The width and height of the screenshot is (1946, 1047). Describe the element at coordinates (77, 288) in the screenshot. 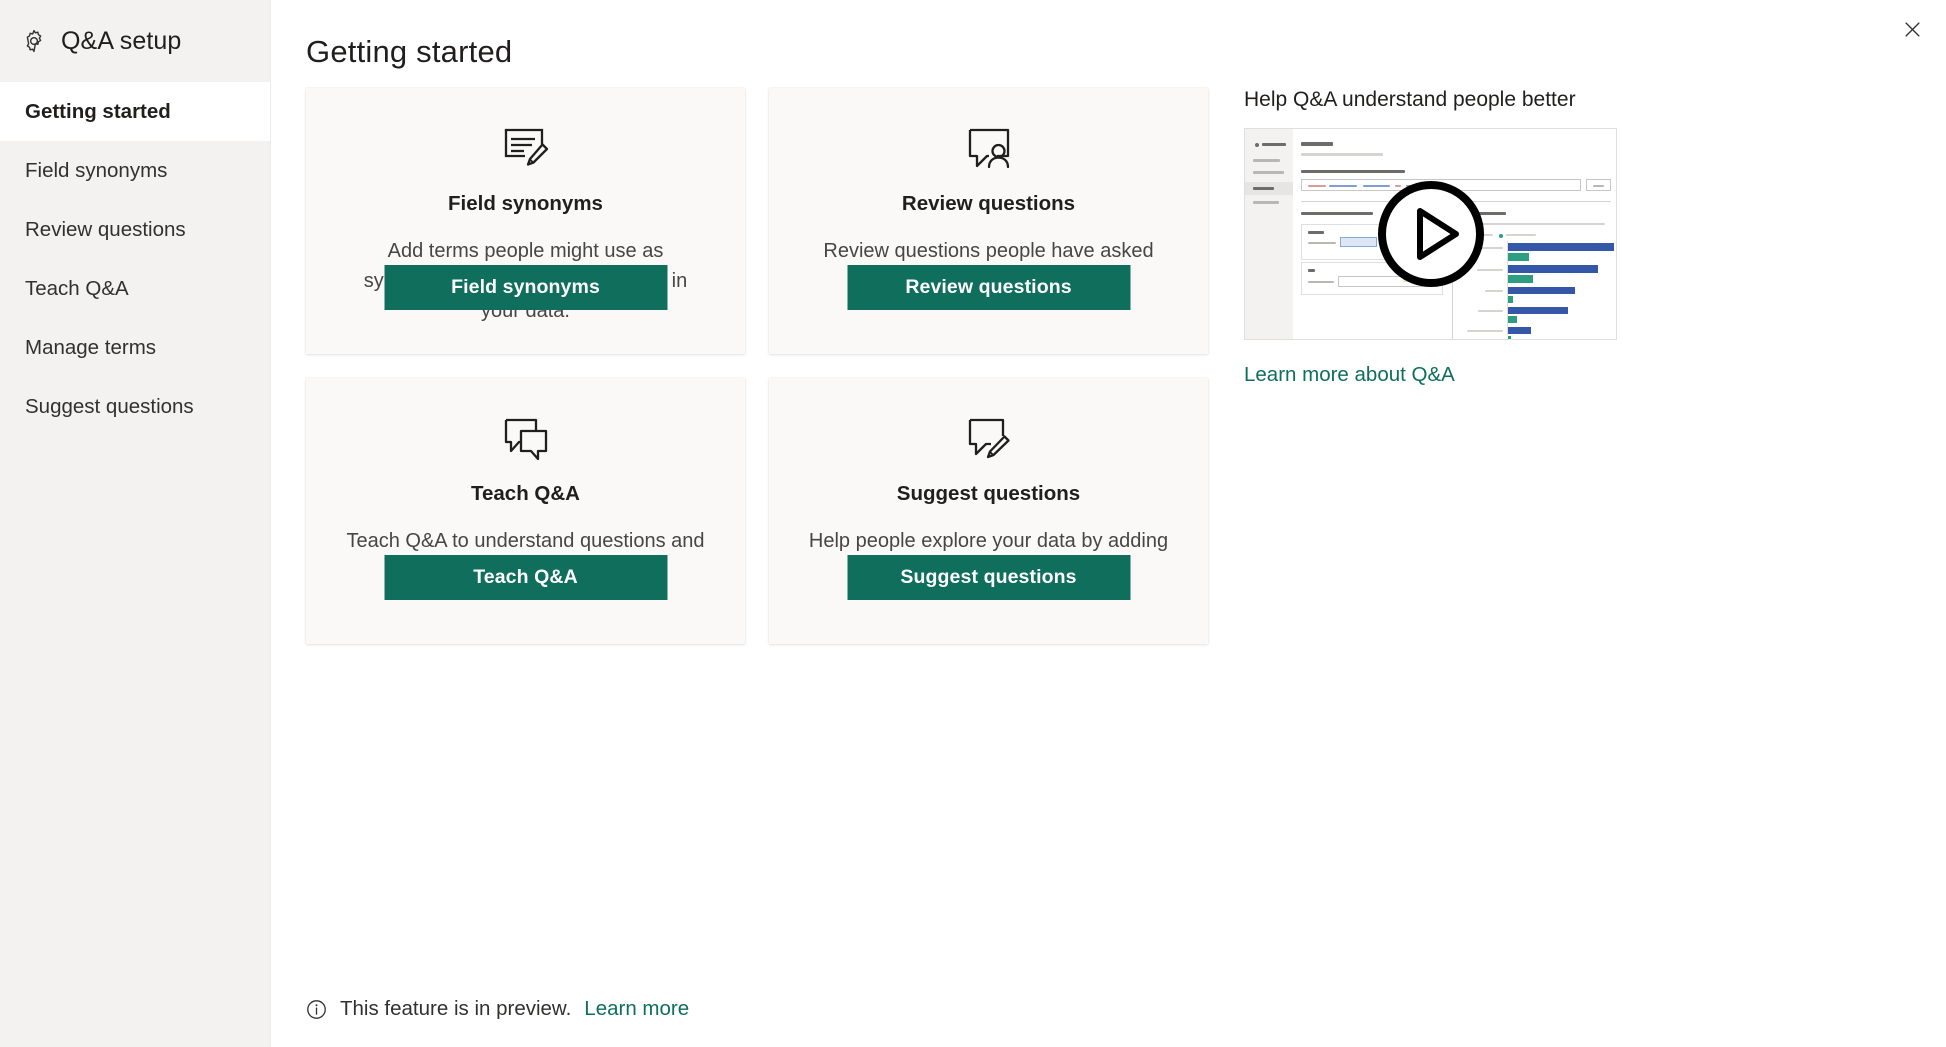

I see `sidebar-item-label: Teach Q&A` at that location.